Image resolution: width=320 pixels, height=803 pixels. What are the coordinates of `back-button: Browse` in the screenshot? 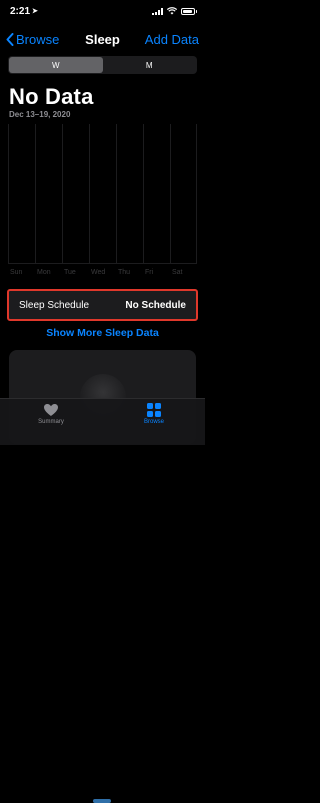 It's located at (32, 39).